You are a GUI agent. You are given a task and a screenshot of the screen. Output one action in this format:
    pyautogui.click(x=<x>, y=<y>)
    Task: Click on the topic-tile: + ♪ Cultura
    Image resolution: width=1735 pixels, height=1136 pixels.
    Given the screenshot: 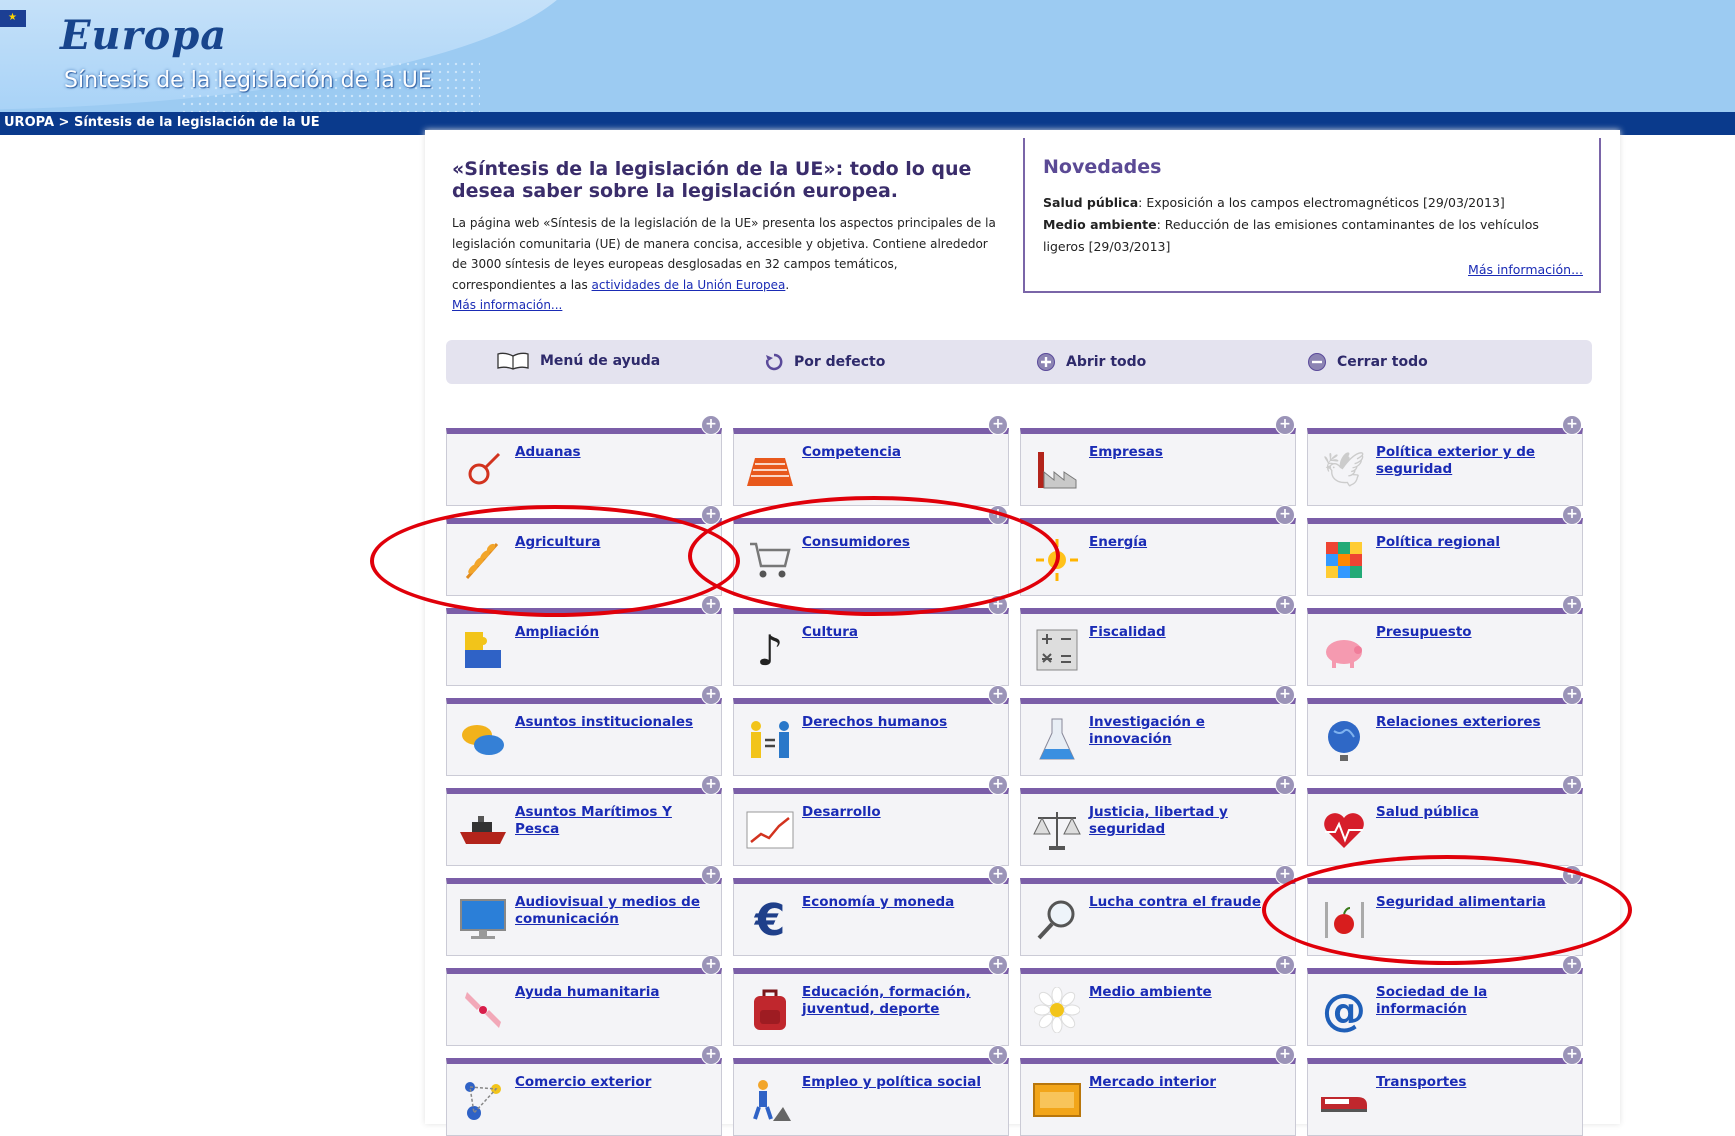 What is the action you would take?
    pyautogui.click(x=871, y=640)
    